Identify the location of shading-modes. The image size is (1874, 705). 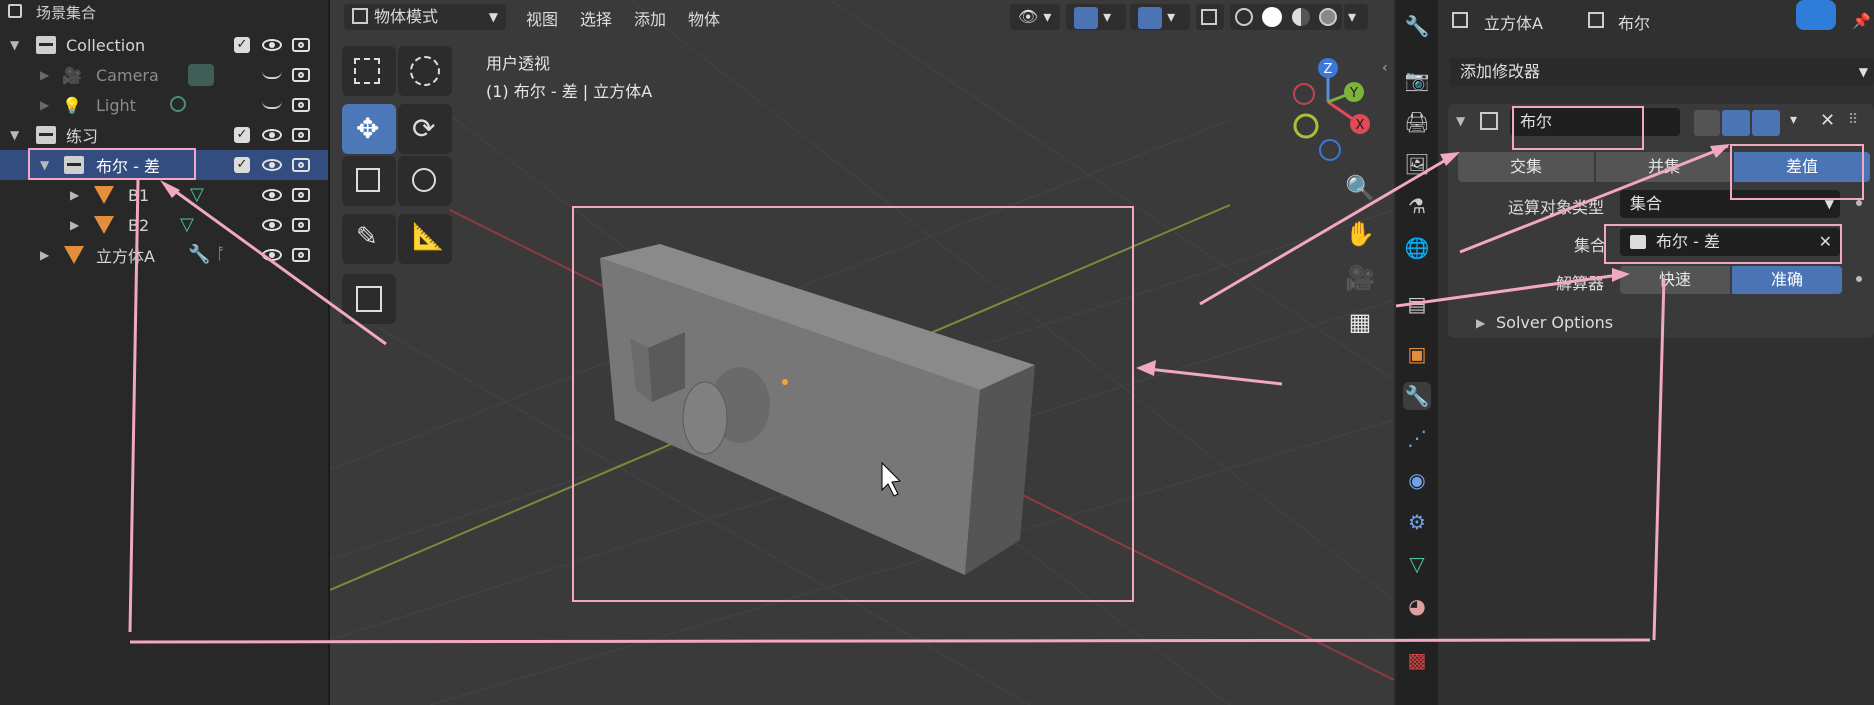
(1286, 17).